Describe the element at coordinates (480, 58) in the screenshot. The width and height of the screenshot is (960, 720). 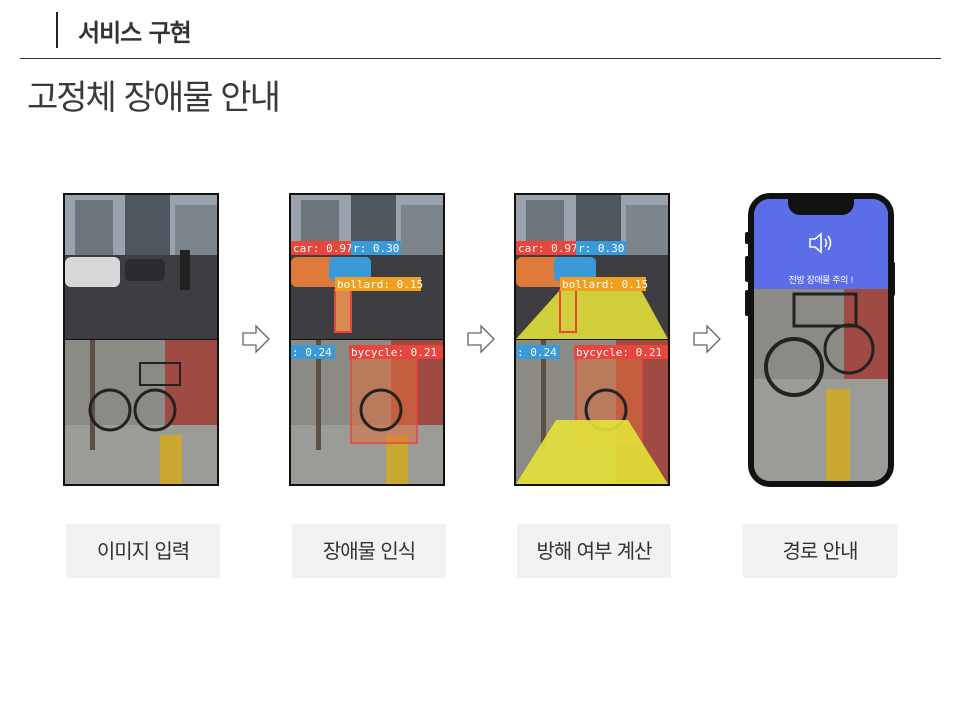
I see `header-rule` at that location.